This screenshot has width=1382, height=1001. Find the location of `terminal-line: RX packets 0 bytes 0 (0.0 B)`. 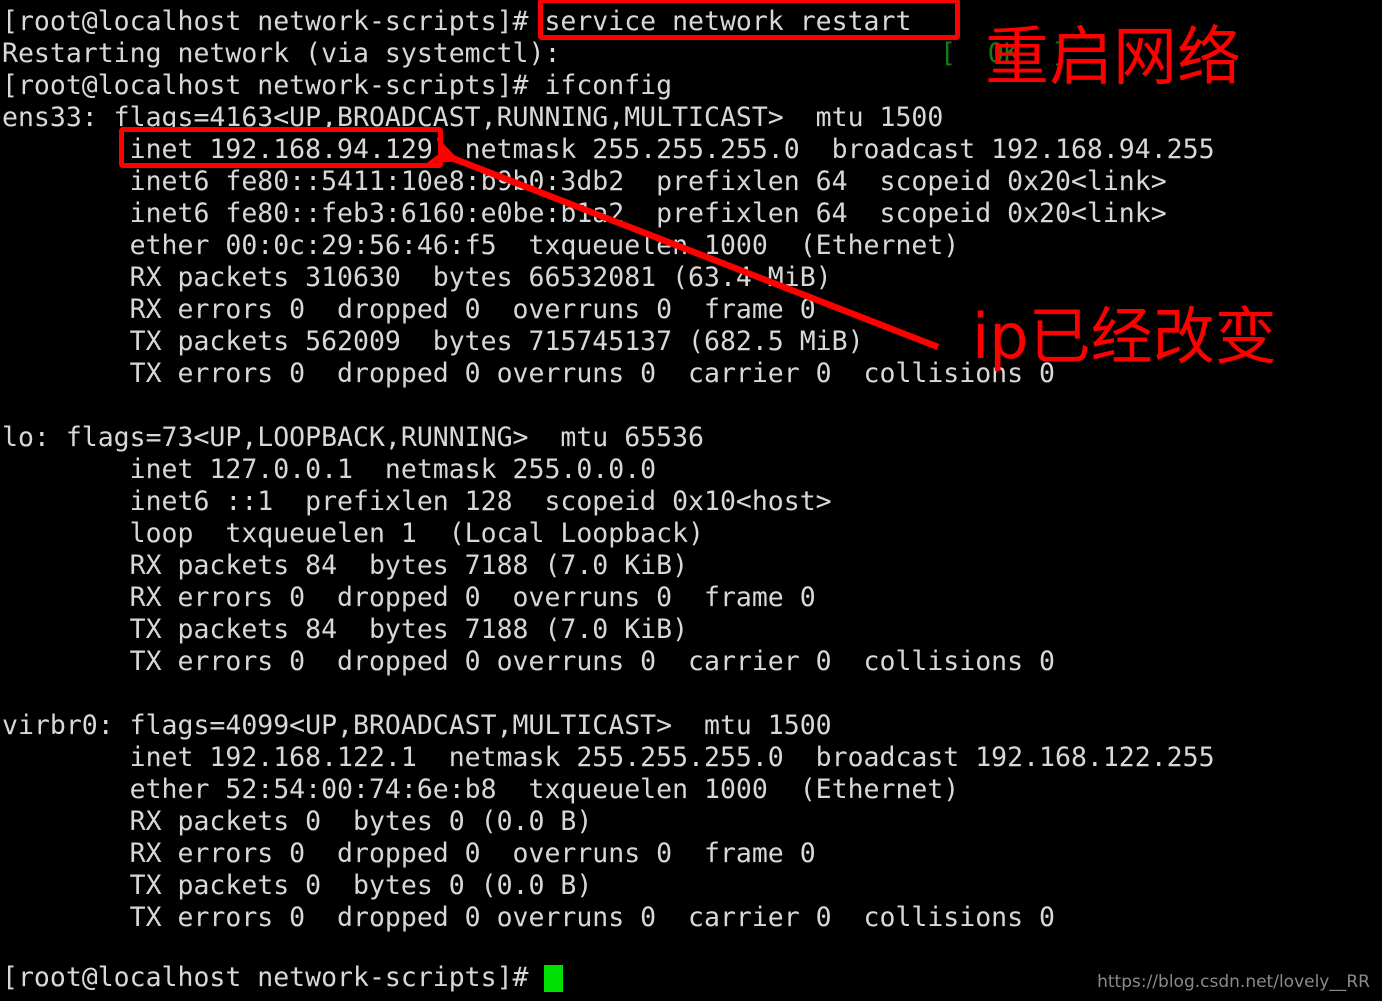

terminal-line: RX packets 0 bytes 0 (0.0 B) is located at coordinates (297, 821).